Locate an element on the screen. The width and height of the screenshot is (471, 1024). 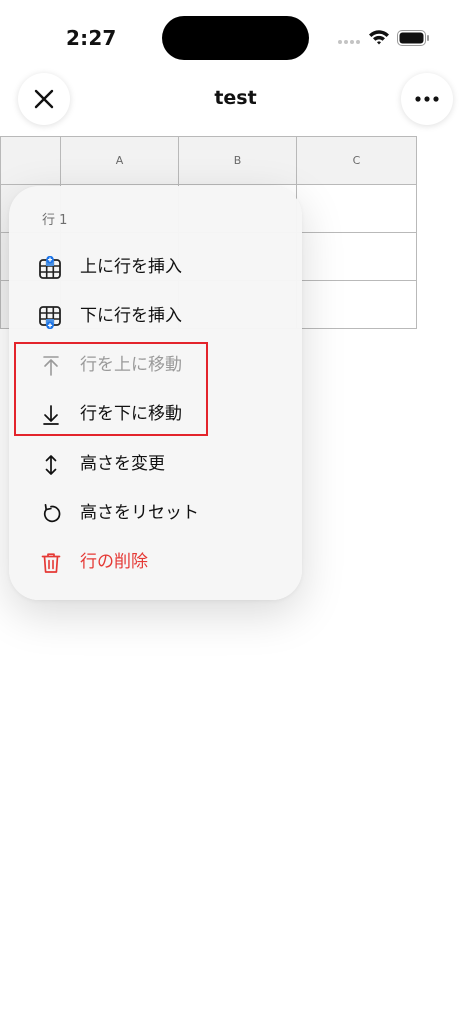
change-height-item: 高さを変更 is located at coordinates (155, 465).